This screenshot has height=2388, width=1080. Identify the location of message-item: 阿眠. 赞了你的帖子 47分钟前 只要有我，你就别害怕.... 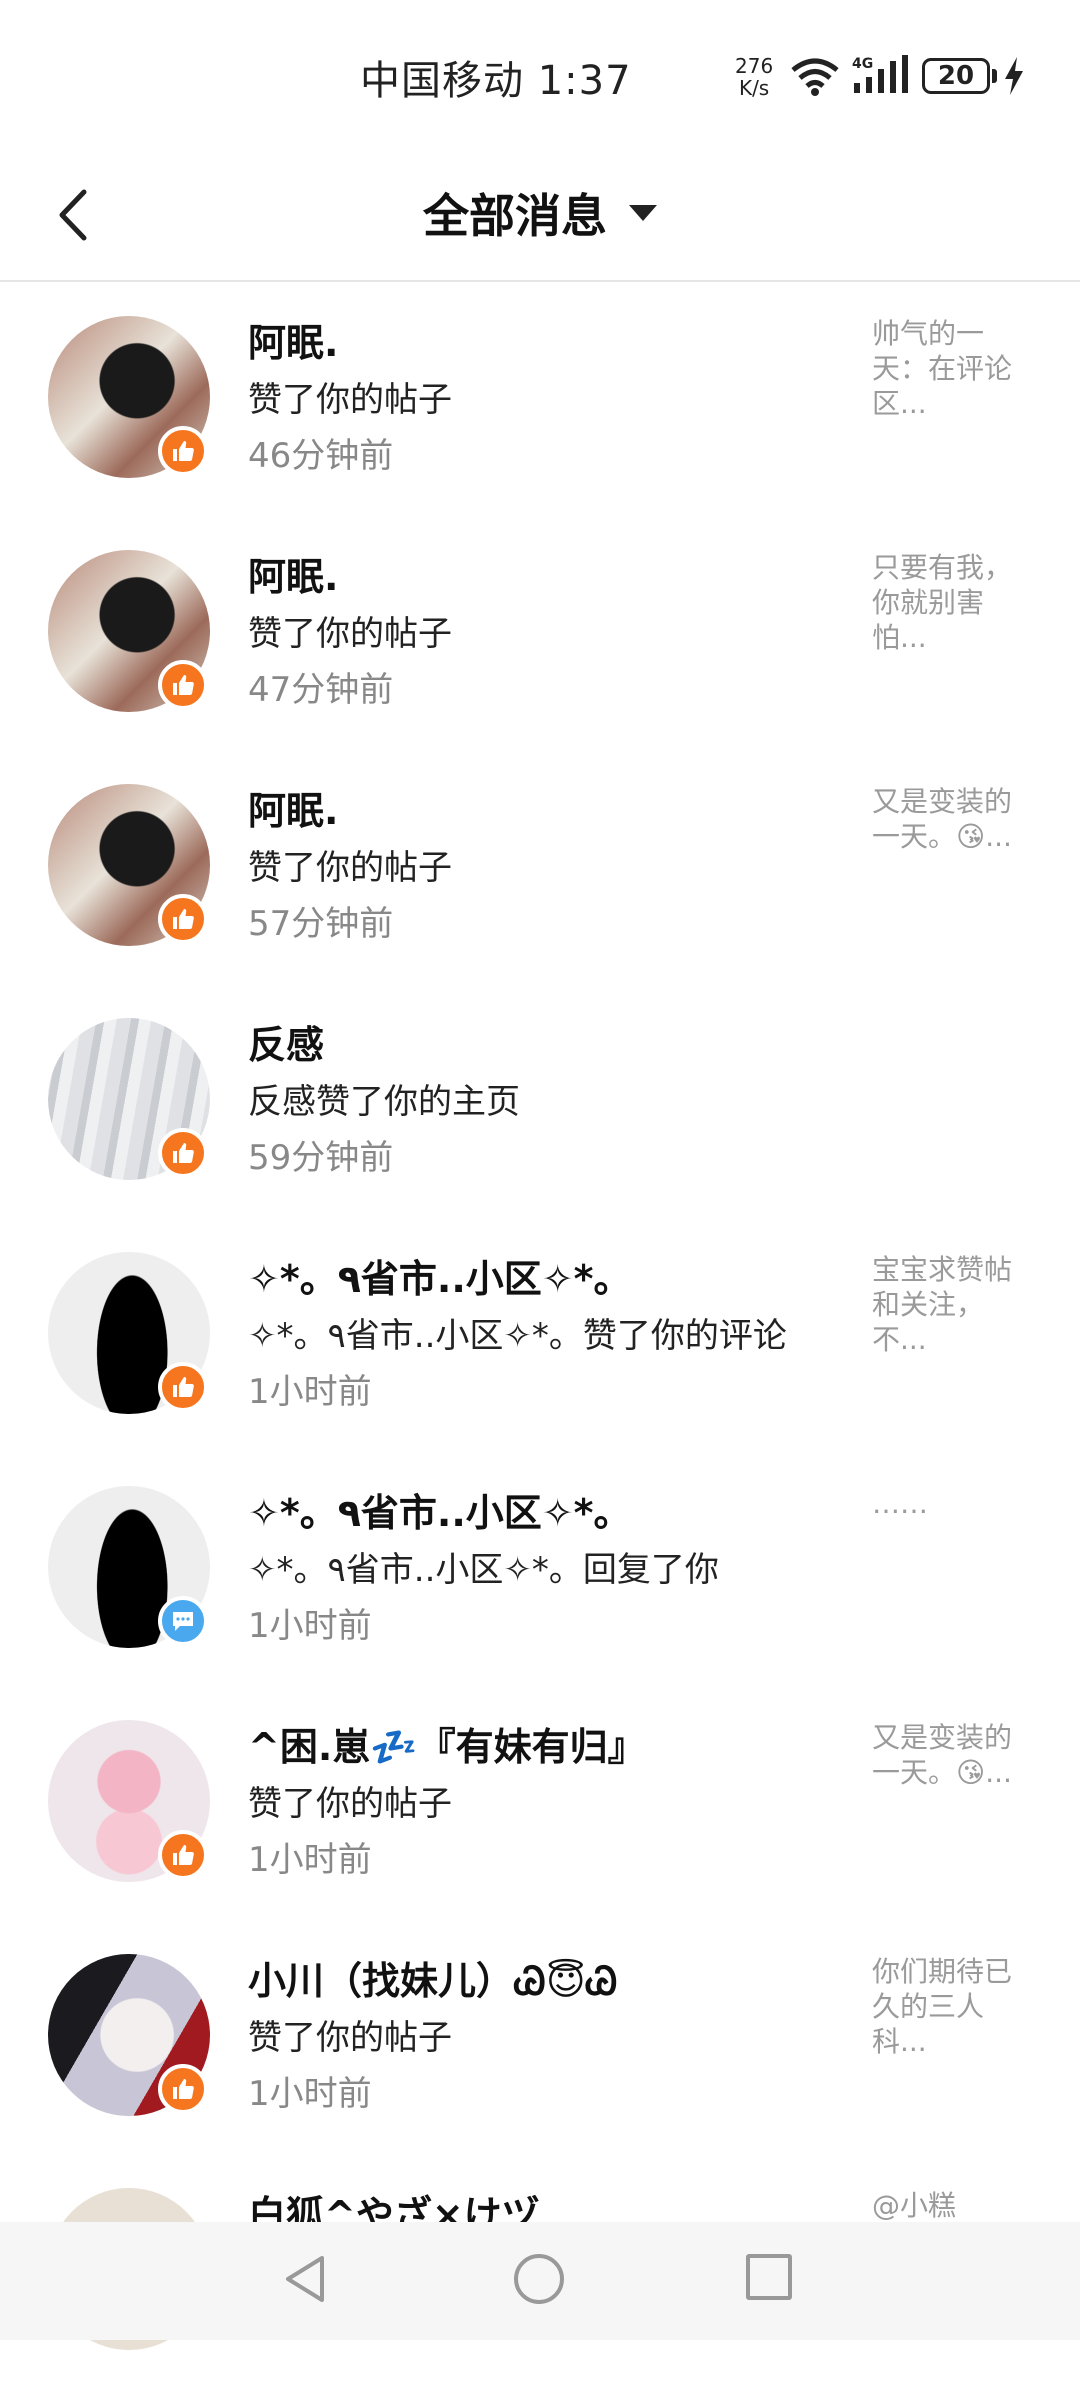
(540, 633).